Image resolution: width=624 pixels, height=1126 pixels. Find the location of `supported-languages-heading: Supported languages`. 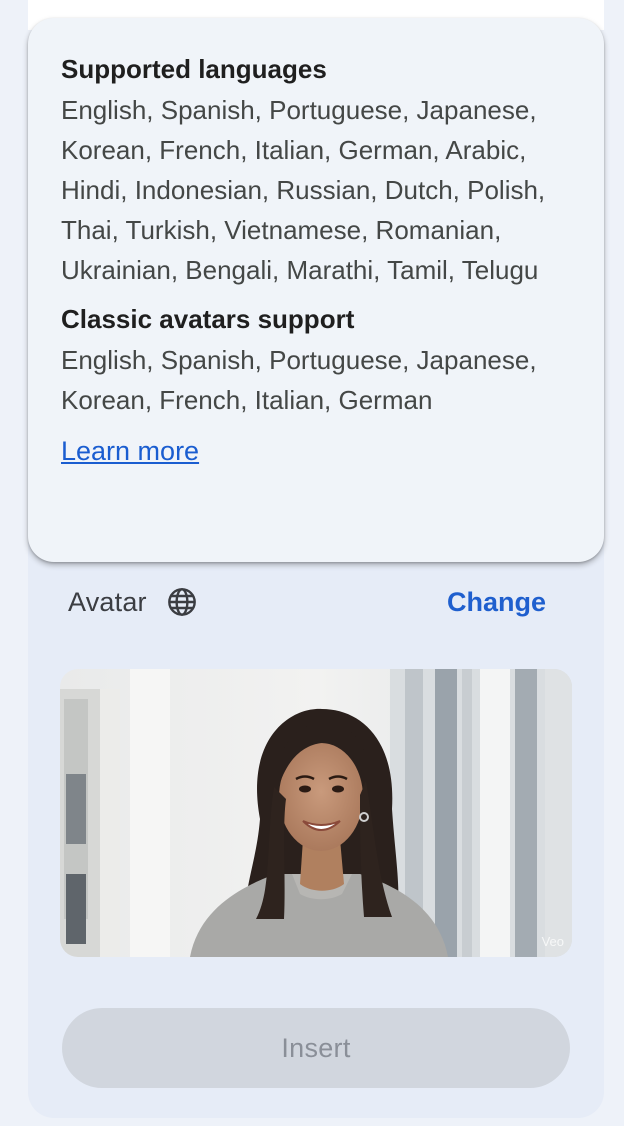

supported-languages-heading: Supported languages is located at coordinates (194, 69).